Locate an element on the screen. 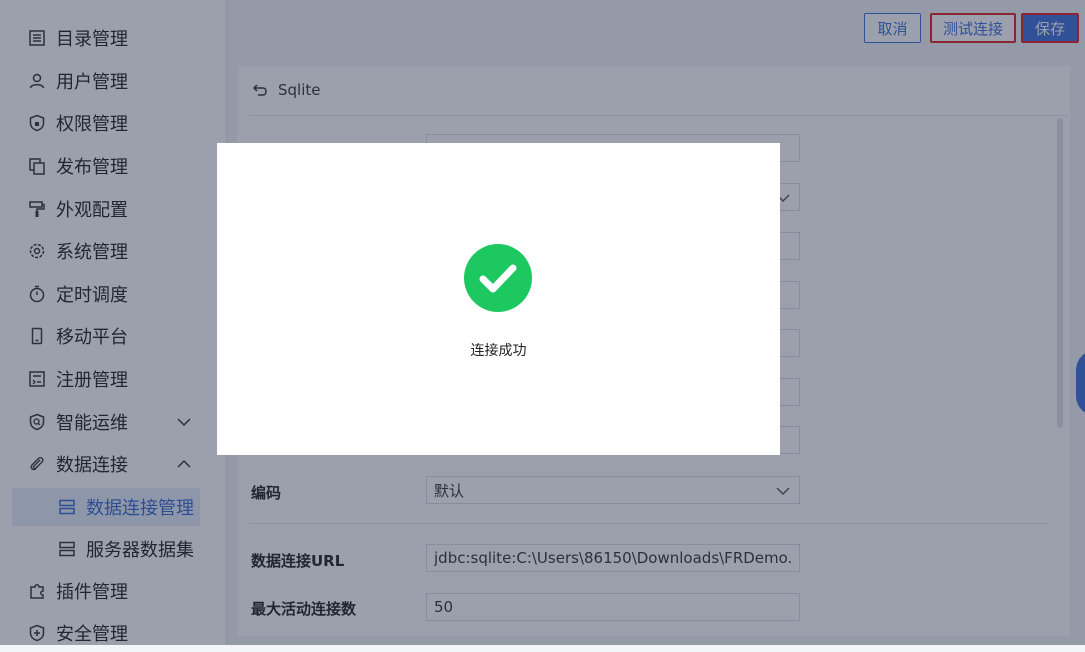 Image resolution: width=1085 pixels, height=652 pixels. success-message: 连接成功 is located at coordinates (498, 351).